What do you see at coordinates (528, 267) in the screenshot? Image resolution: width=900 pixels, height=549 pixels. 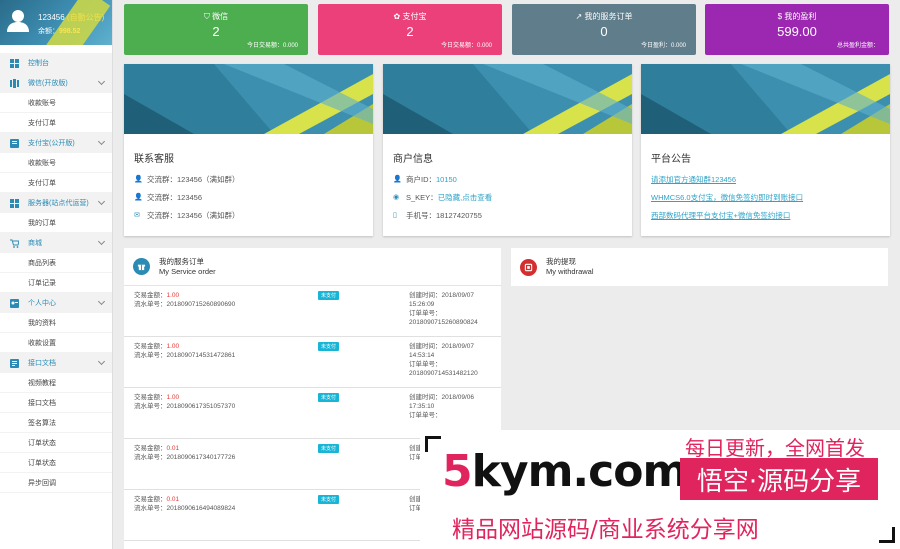 I see `withdraw-icon` at bounding box center [528, 267].